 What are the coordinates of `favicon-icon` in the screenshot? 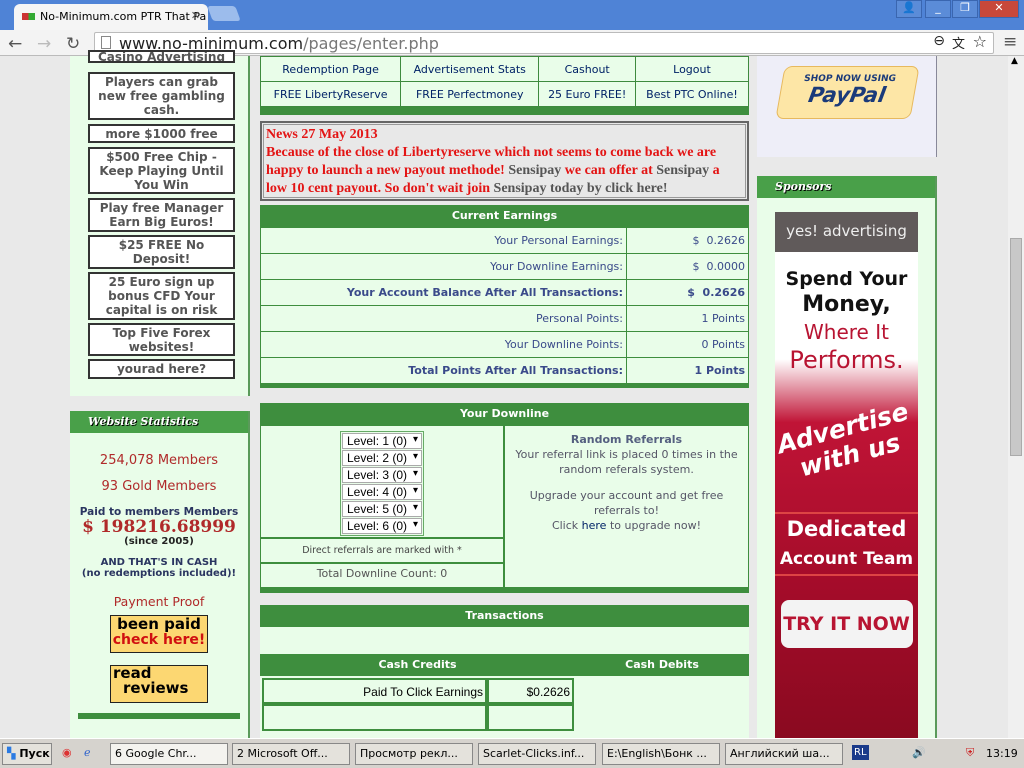 It's located at (28, 16).